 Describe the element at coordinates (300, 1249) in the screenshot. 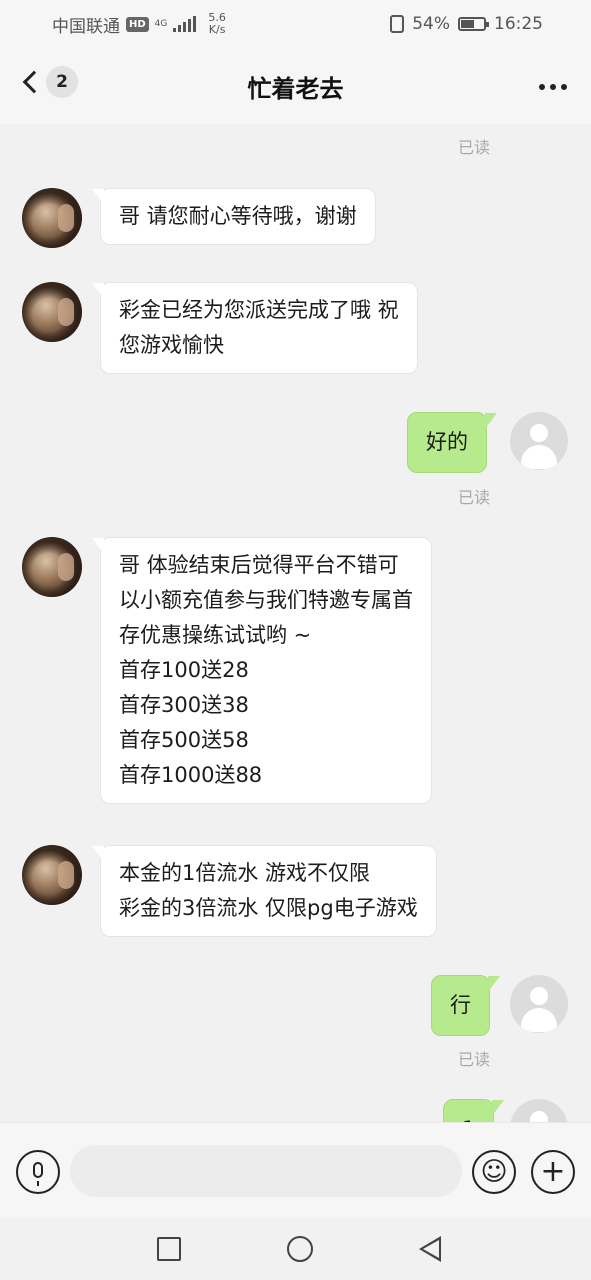

I see `home-icon` at that location.